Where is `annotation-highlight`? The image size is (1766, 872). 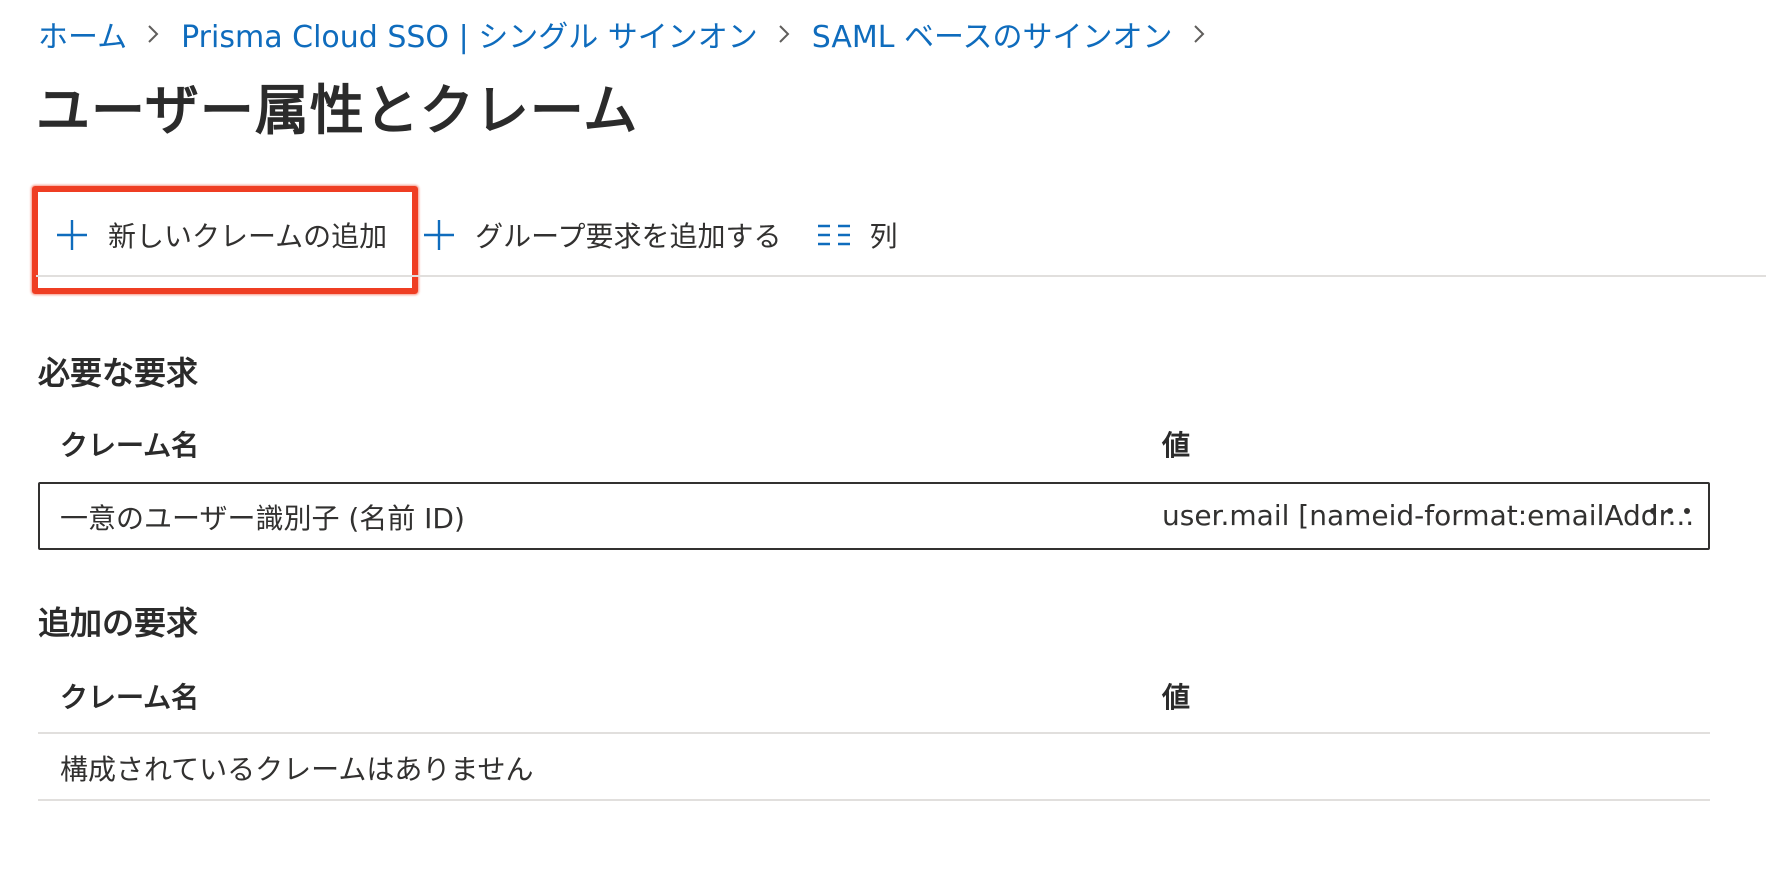 annotation-highlight is located at coordinates (225, 240).